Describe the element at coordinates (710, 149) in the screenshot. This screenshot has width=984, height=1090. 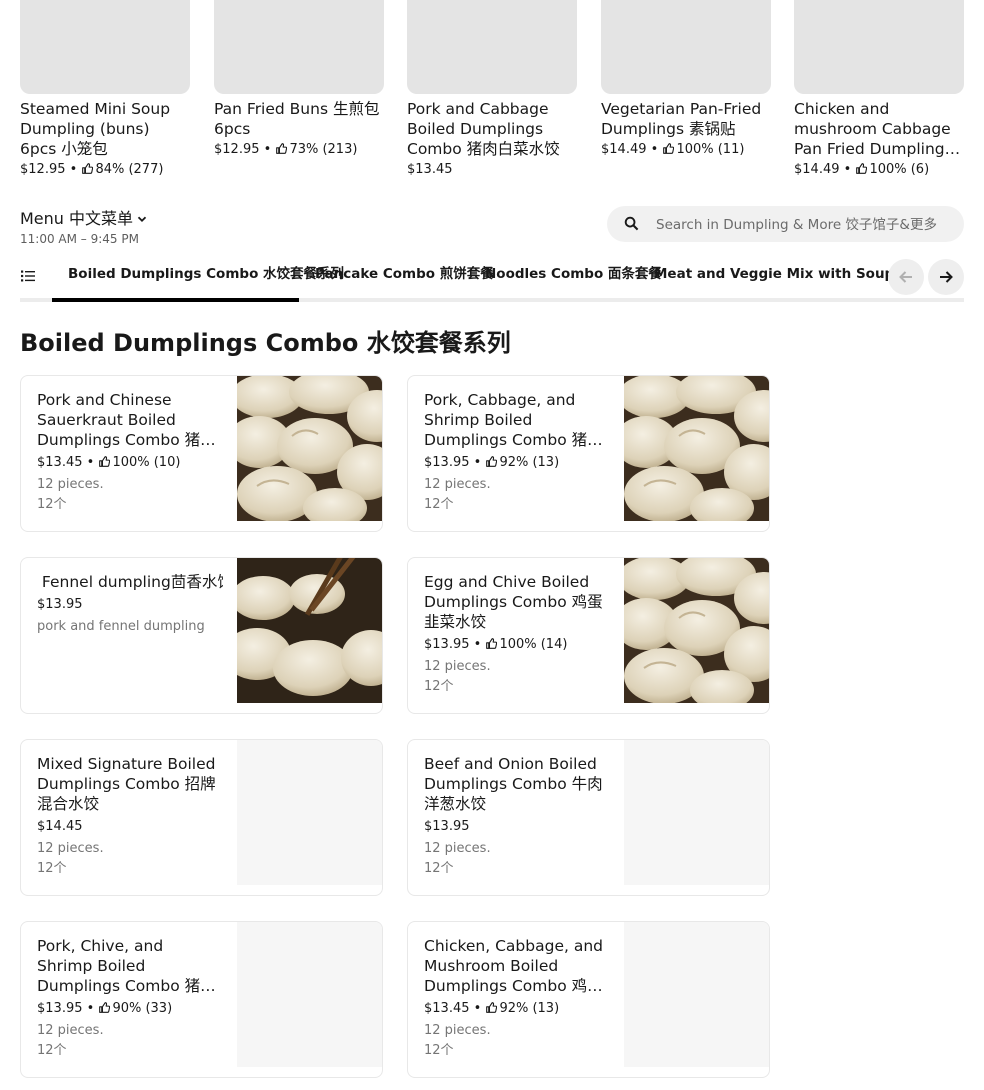
I see `featured-item-rating: 100% (11)` at that location.